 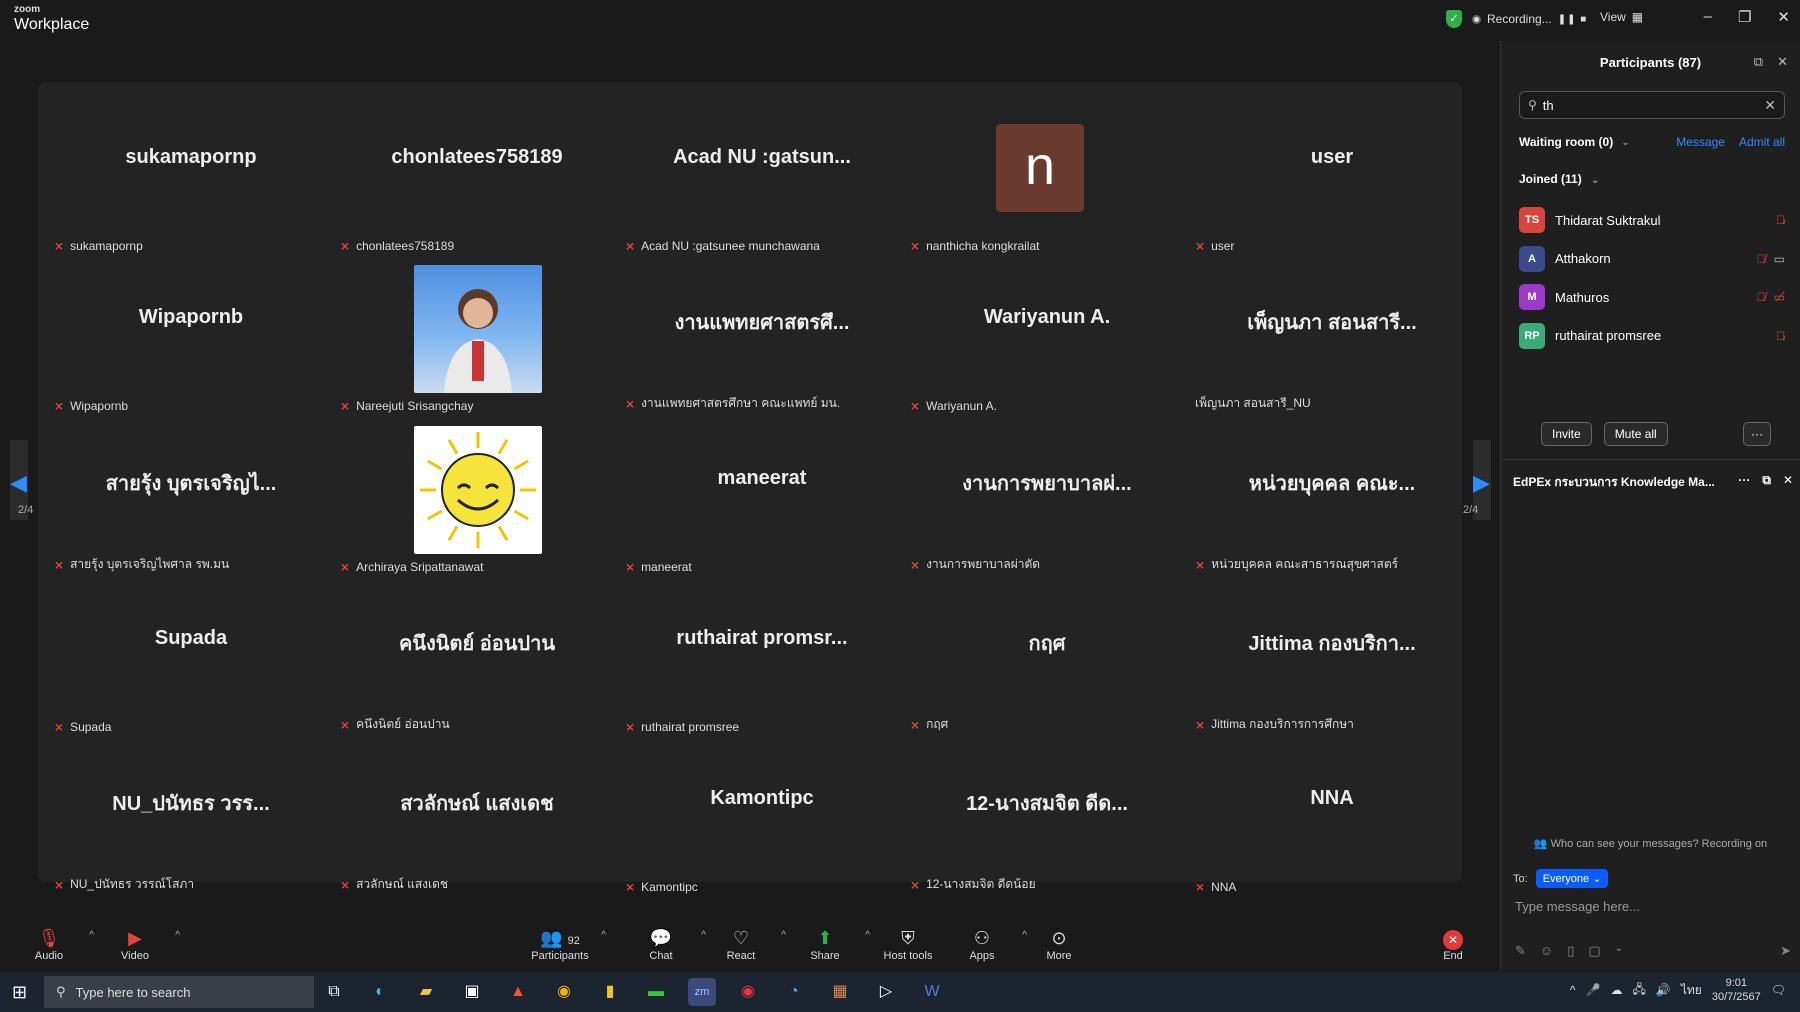 I want to click on video-tile: user ⨯ user, so click(x=1332, y=171).